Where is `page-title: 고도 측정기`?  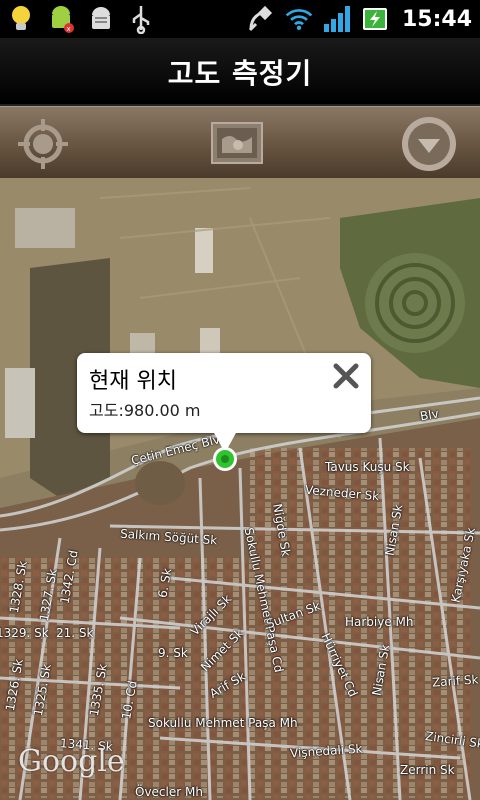 page-title: 고도 측정기 is located at coordinates (240, 73).